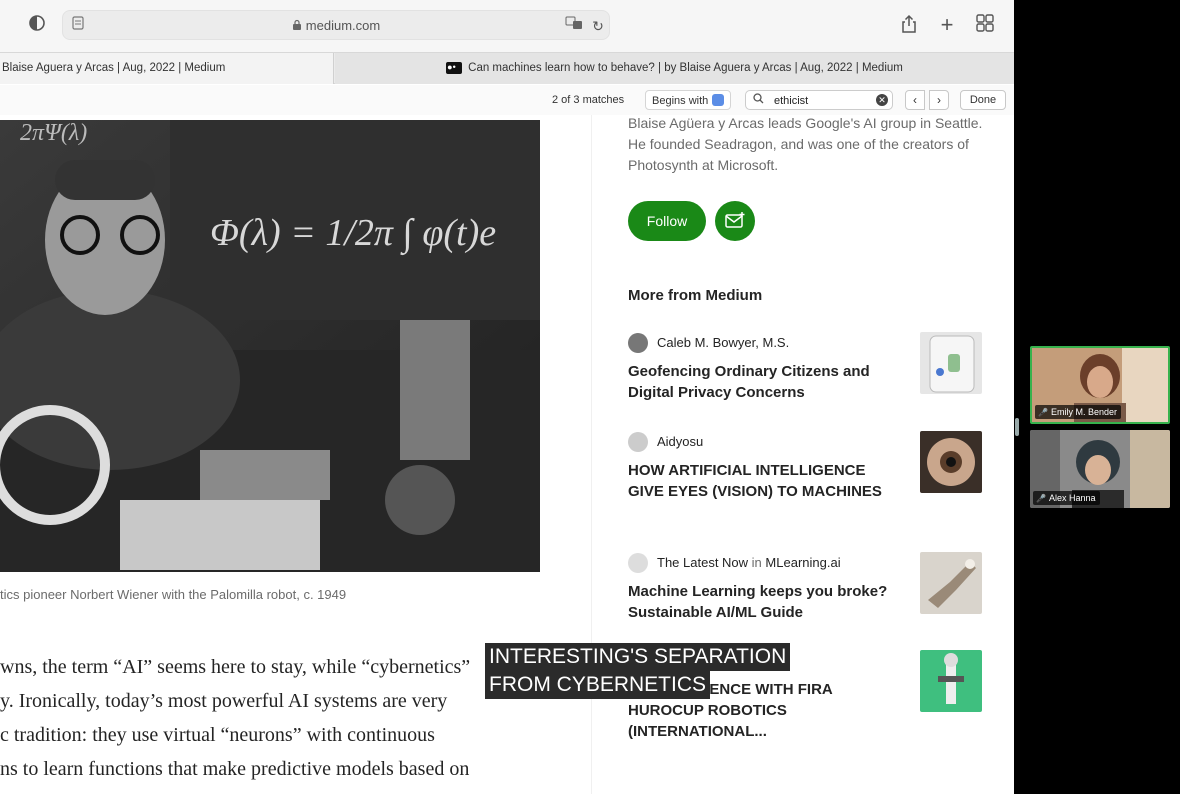  I want to click on participant-name: Alex Hanna, so click(1072, 498).